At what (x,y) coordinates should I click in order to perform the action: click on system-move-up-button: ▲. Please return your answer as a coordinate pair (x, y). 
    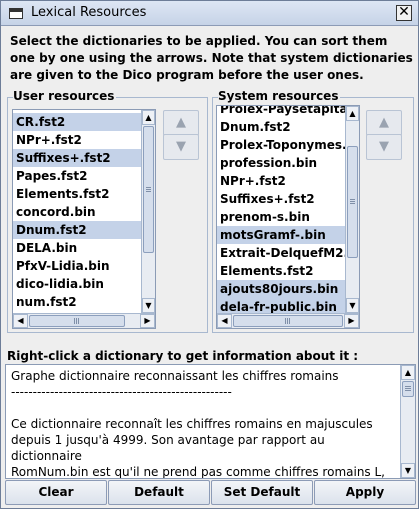
    Looking at the image, I should click on (384, 123).